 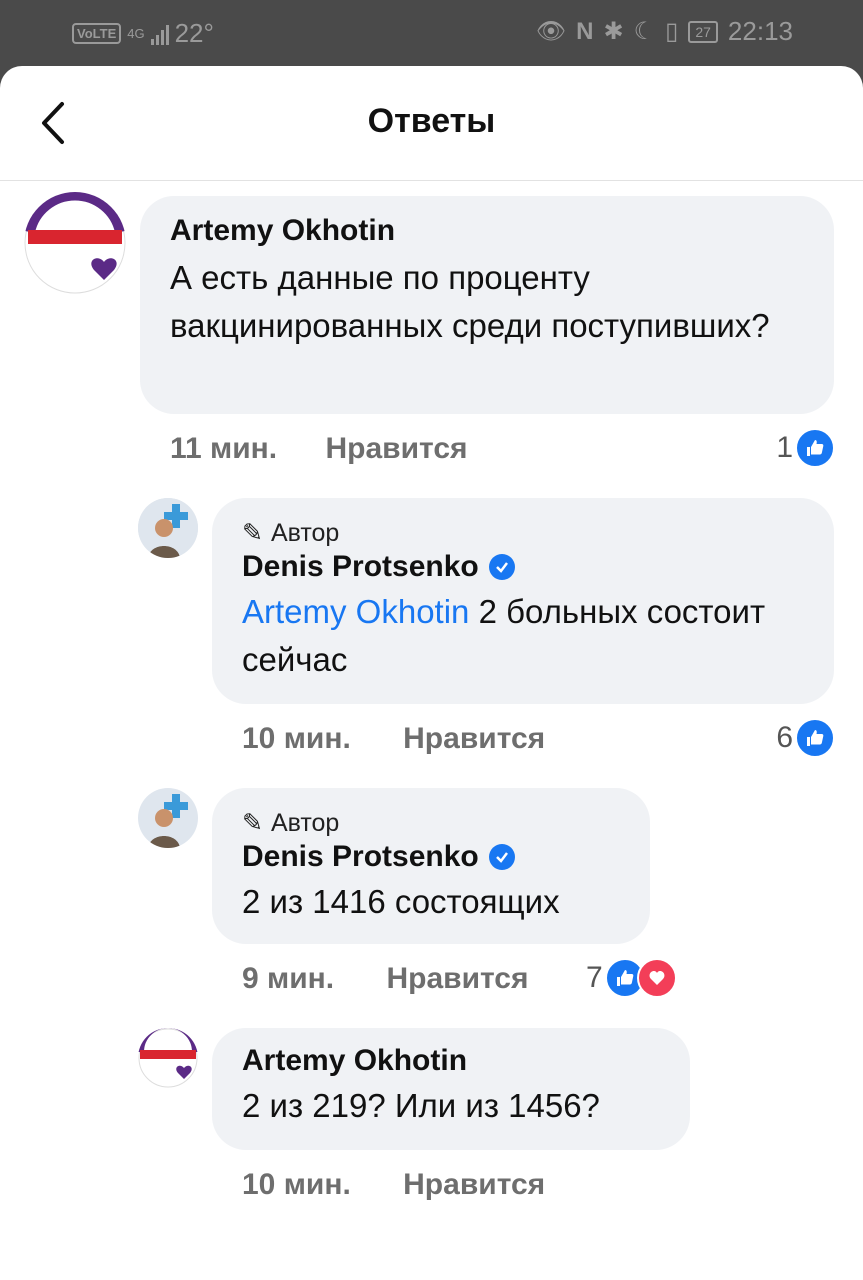 I want to click on header: Ответы, so click(x=431, y=123).